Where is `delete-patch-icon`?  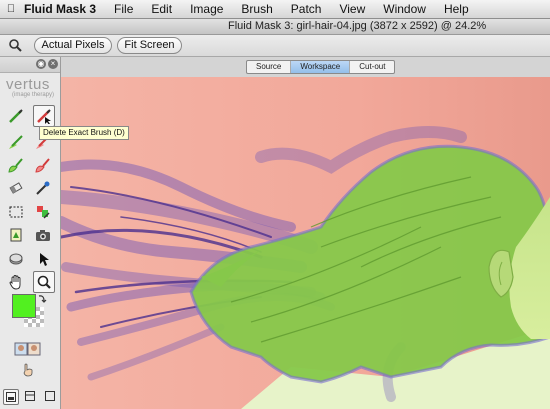 delete-patch-icon is located at coordinates (43, 165).